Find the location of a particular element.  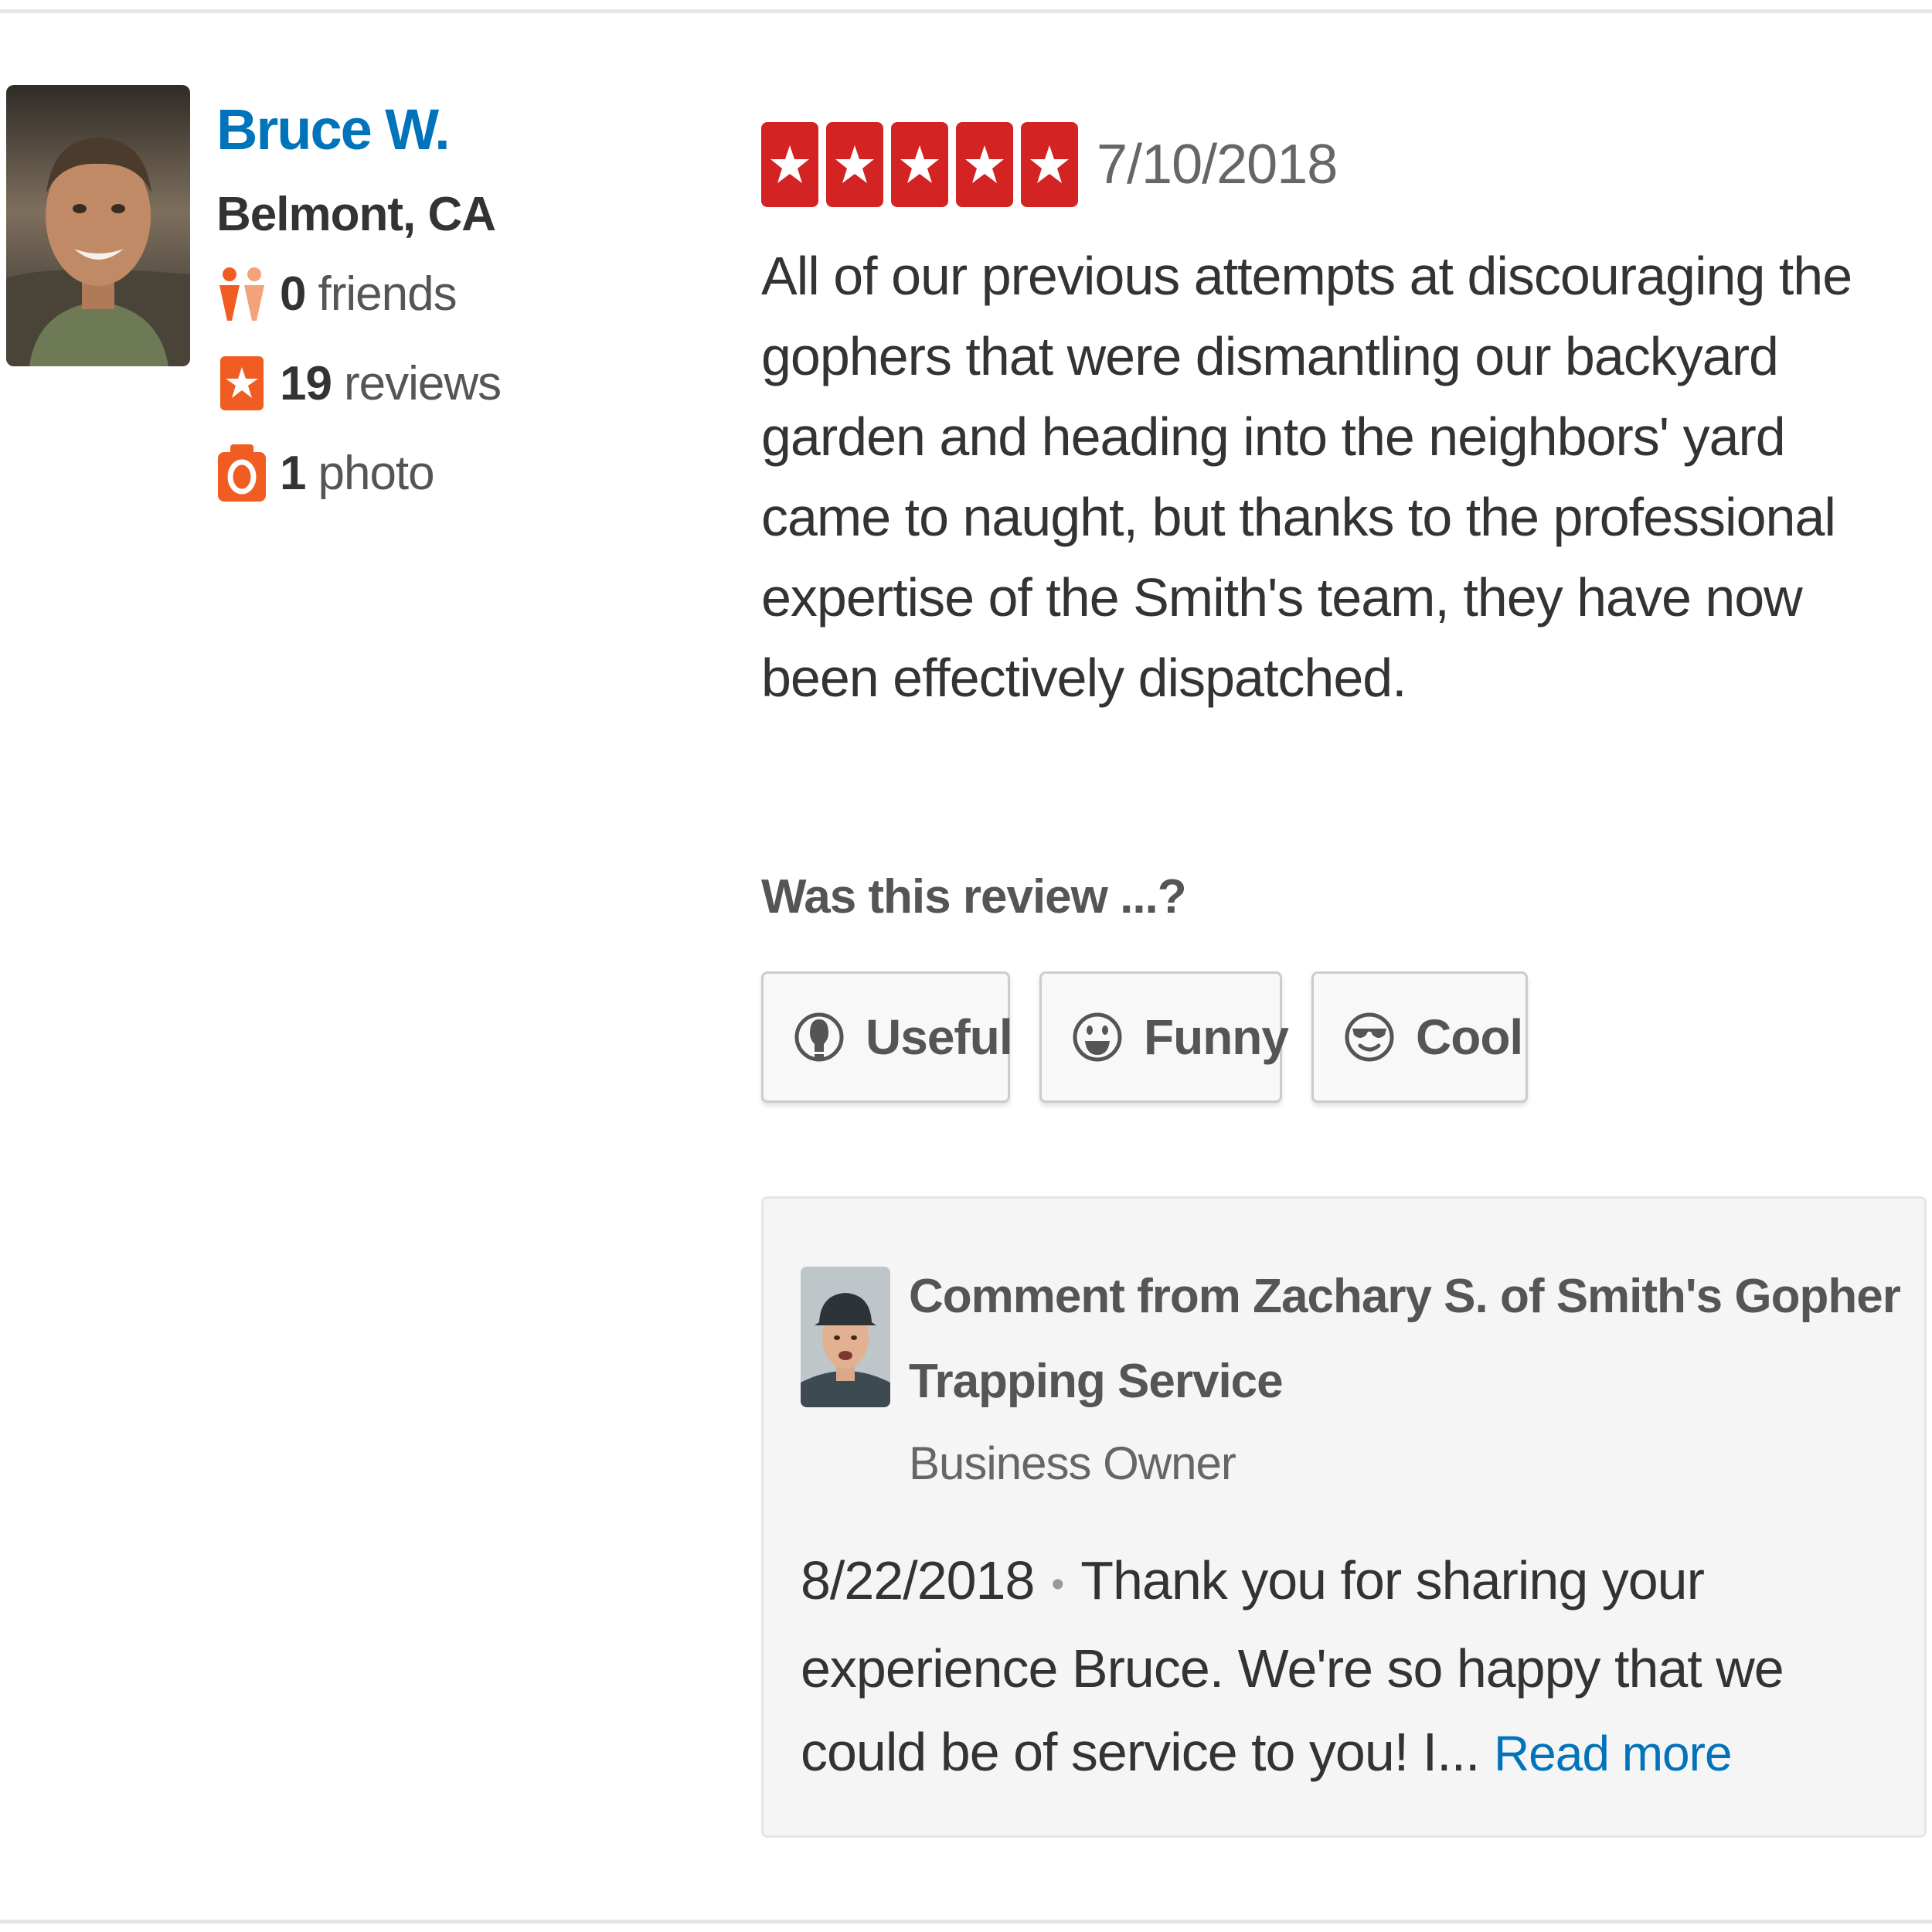

star-rating is located at coordinates (923, 165).